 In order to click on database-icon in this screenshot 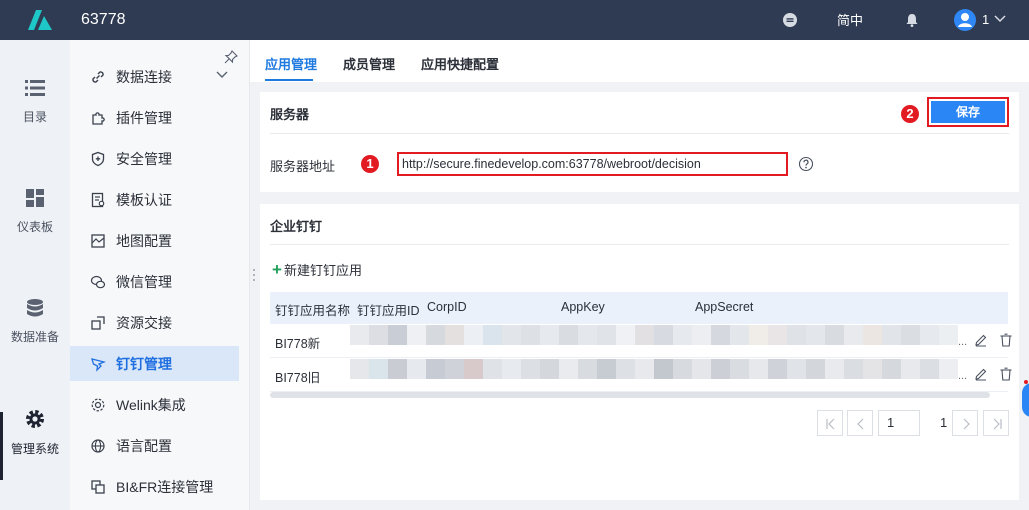, I will do `click(35, 308)`.